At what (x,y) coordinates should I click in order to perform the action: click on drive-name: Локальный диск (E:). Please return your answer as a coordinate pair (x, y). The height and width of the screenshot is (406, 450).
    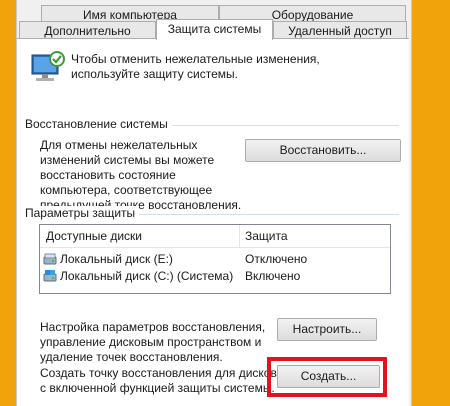
    Looking at the image, I should click on (116, 259).